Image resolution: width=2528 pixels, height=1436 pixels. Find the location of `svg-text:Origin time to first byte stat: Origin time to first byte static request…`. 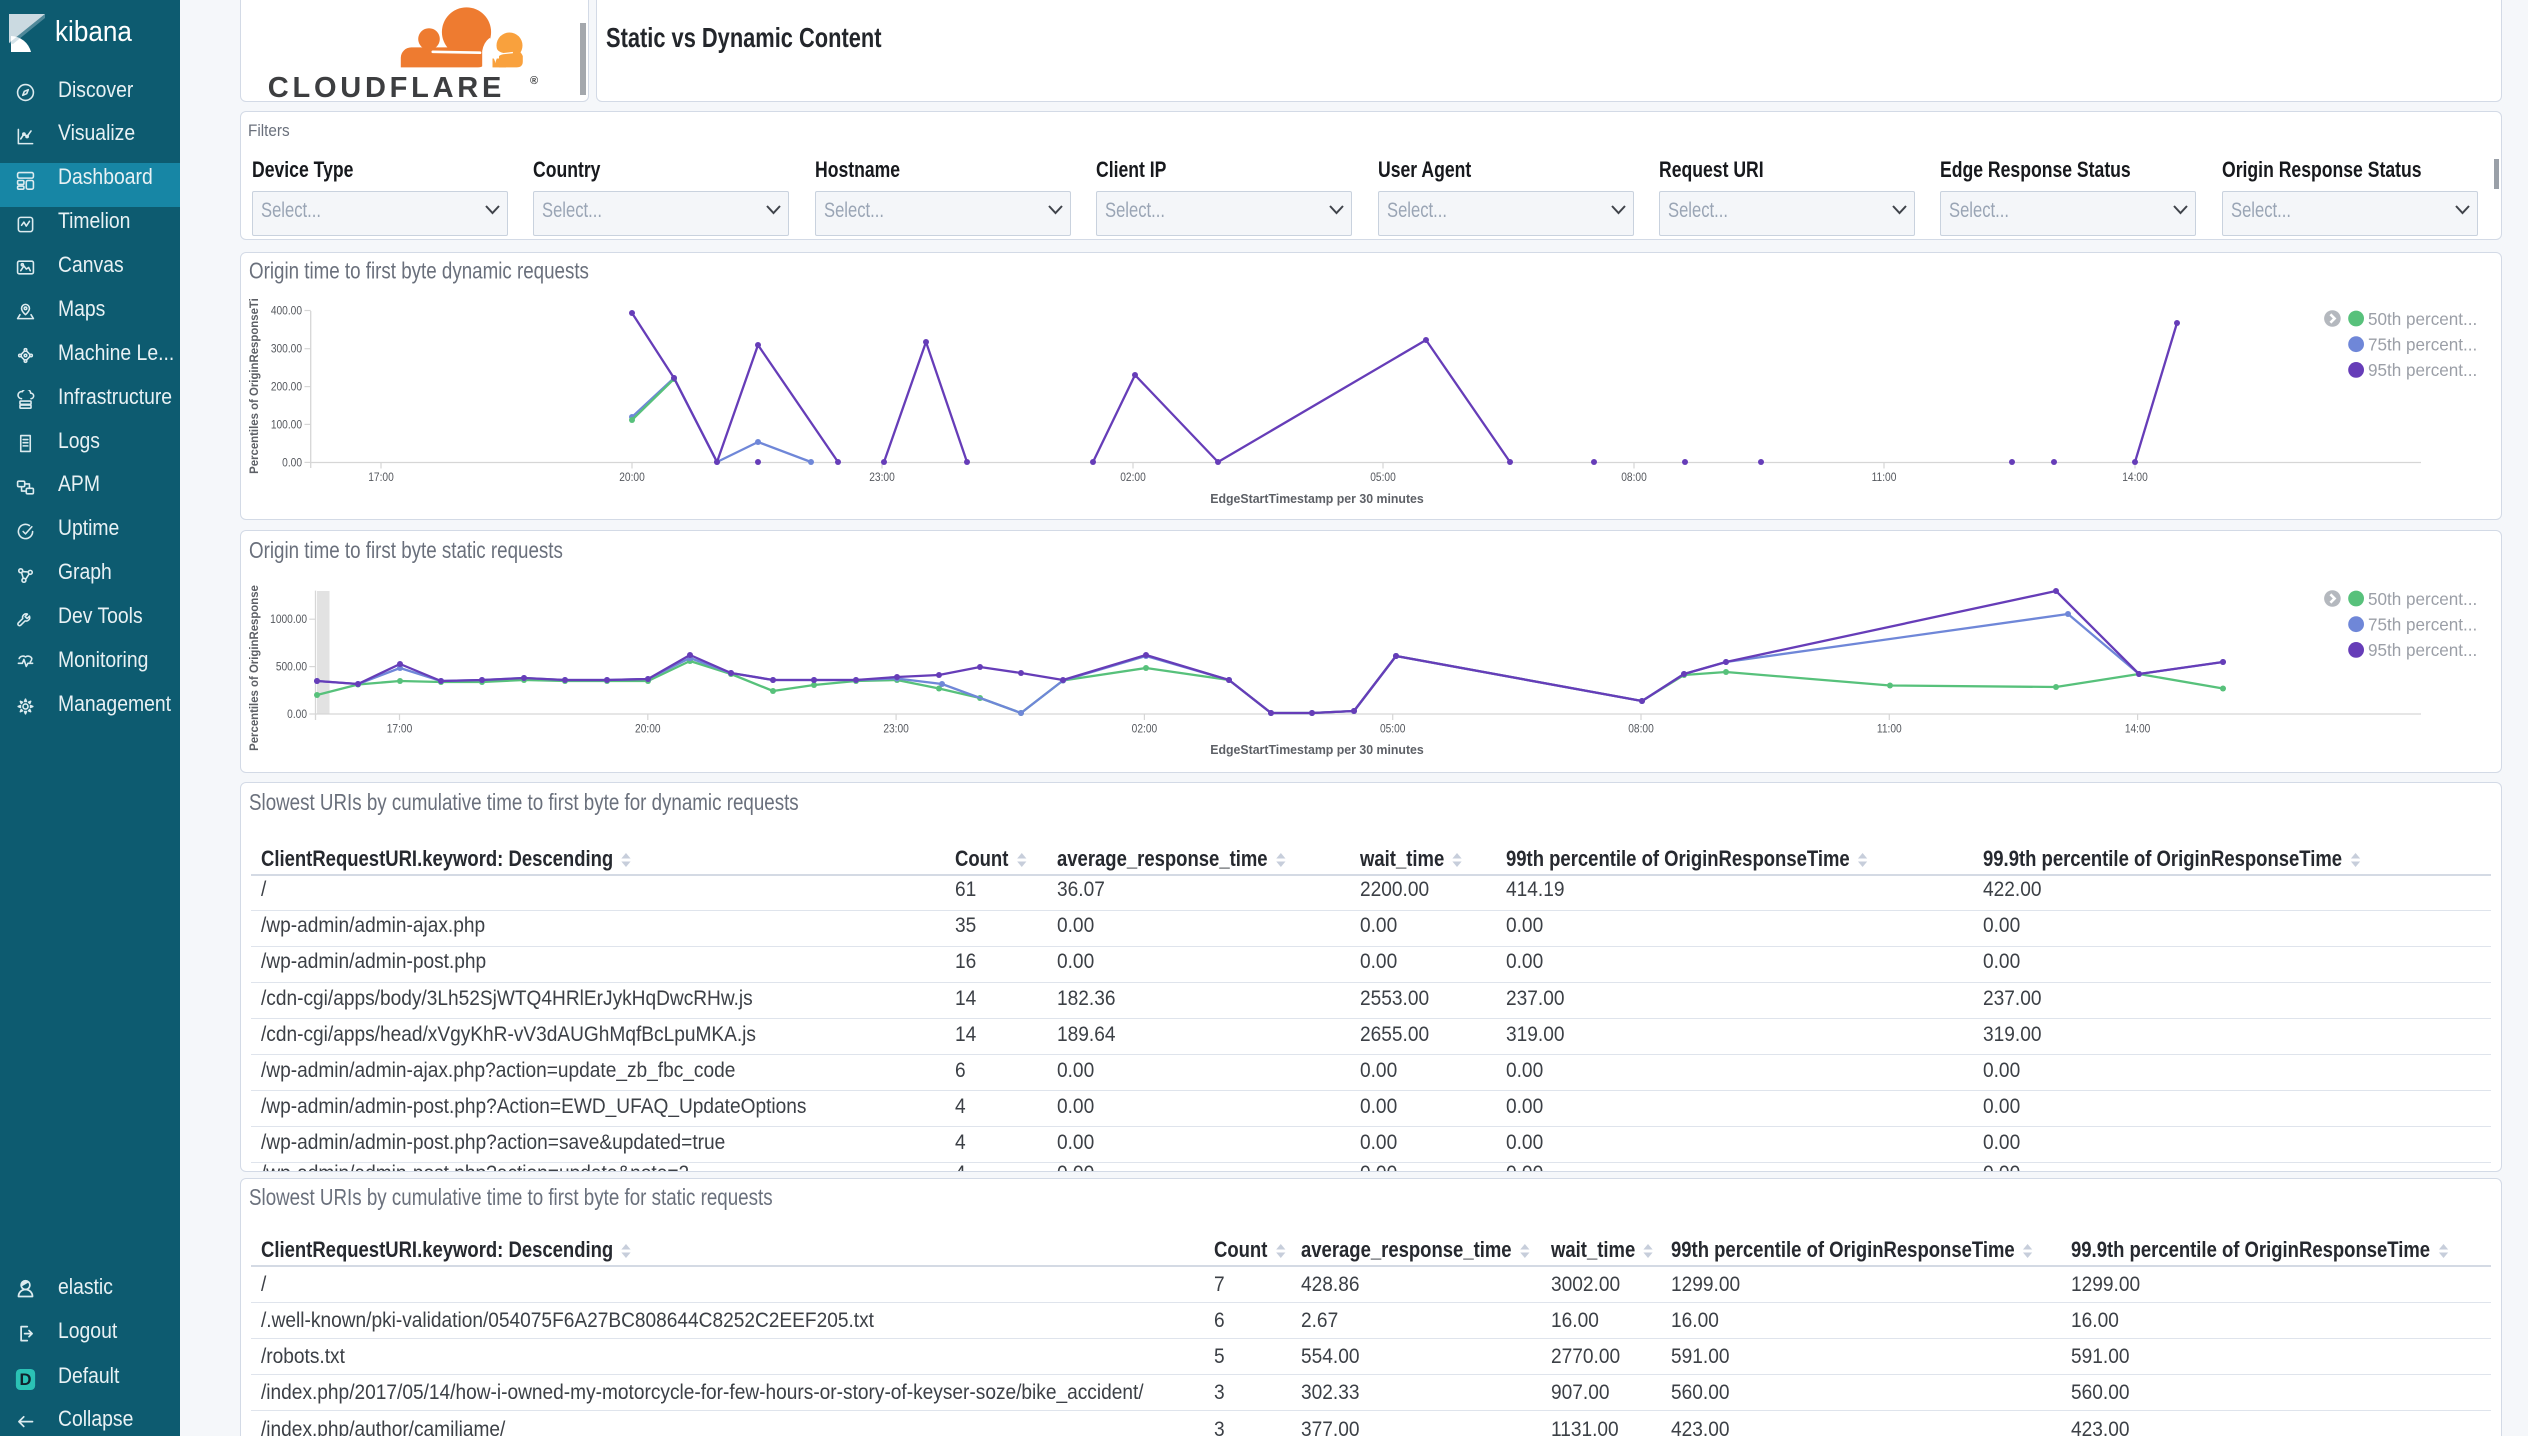

svg-text:Origin time to first byte stat: Origin time to first byte static request… is located at coordinates (406, 550).